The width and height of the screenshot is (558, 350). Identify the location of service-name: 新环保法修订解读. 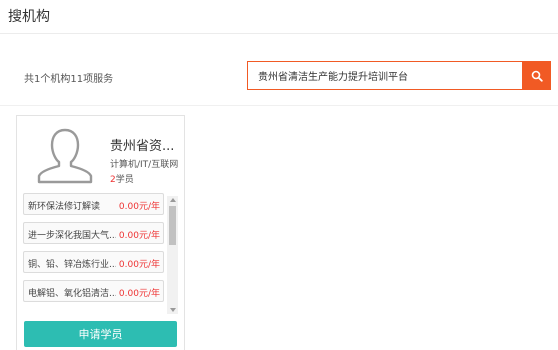
(64, 207).